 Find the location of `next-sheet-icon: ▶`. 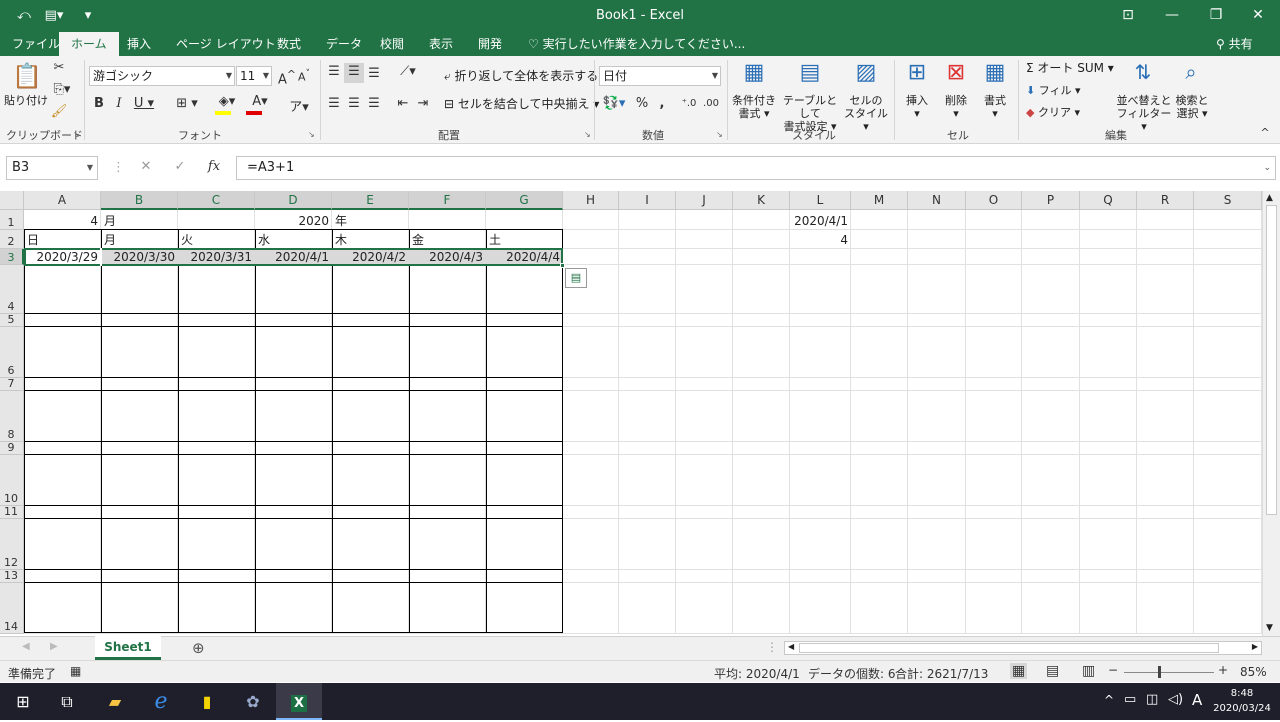

next-sheet-icon: ▶ is located at coordinates (54, 646).